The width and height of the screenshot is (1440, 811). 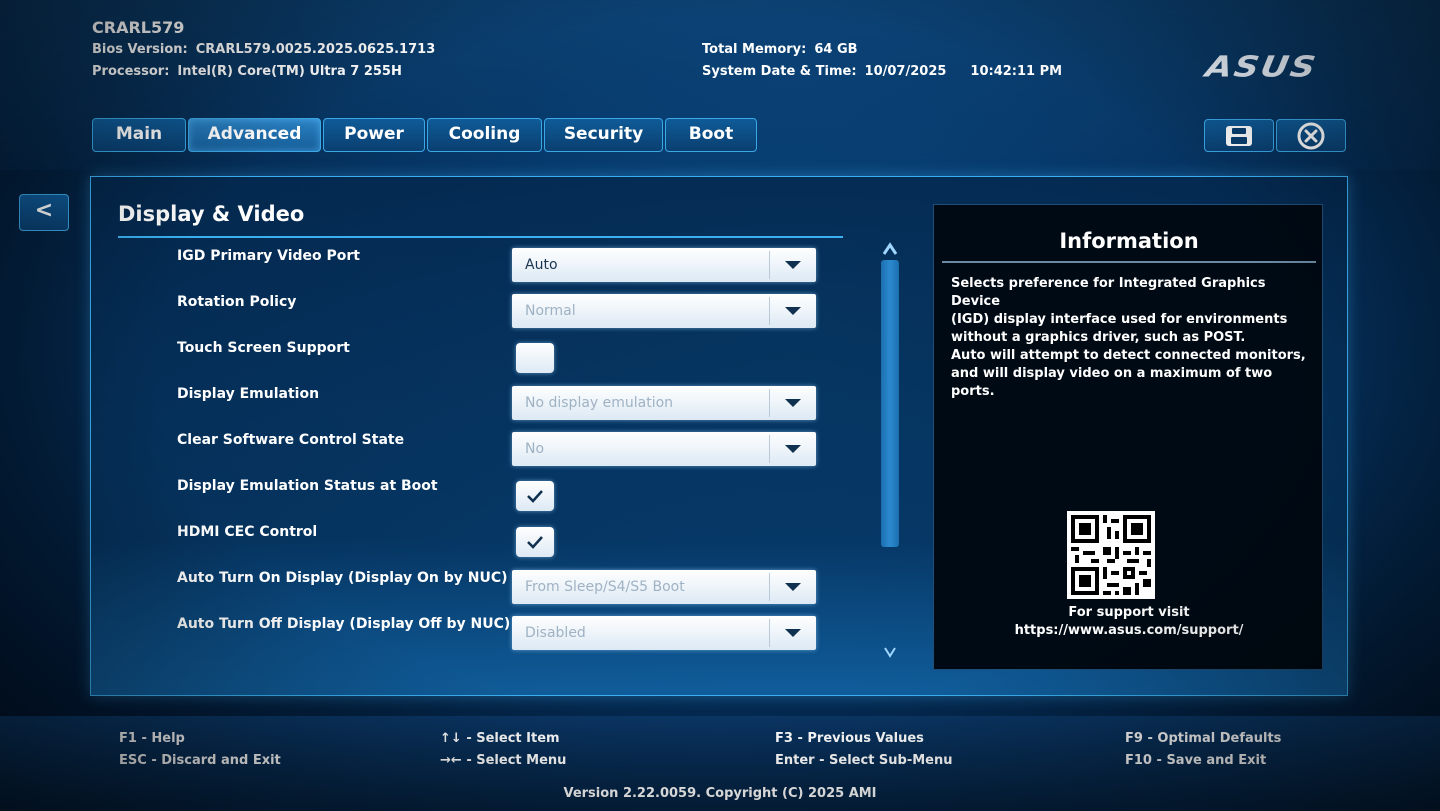 I want to click on display-emulation-dropdown: No display emulation, so click(x=664, y=403).